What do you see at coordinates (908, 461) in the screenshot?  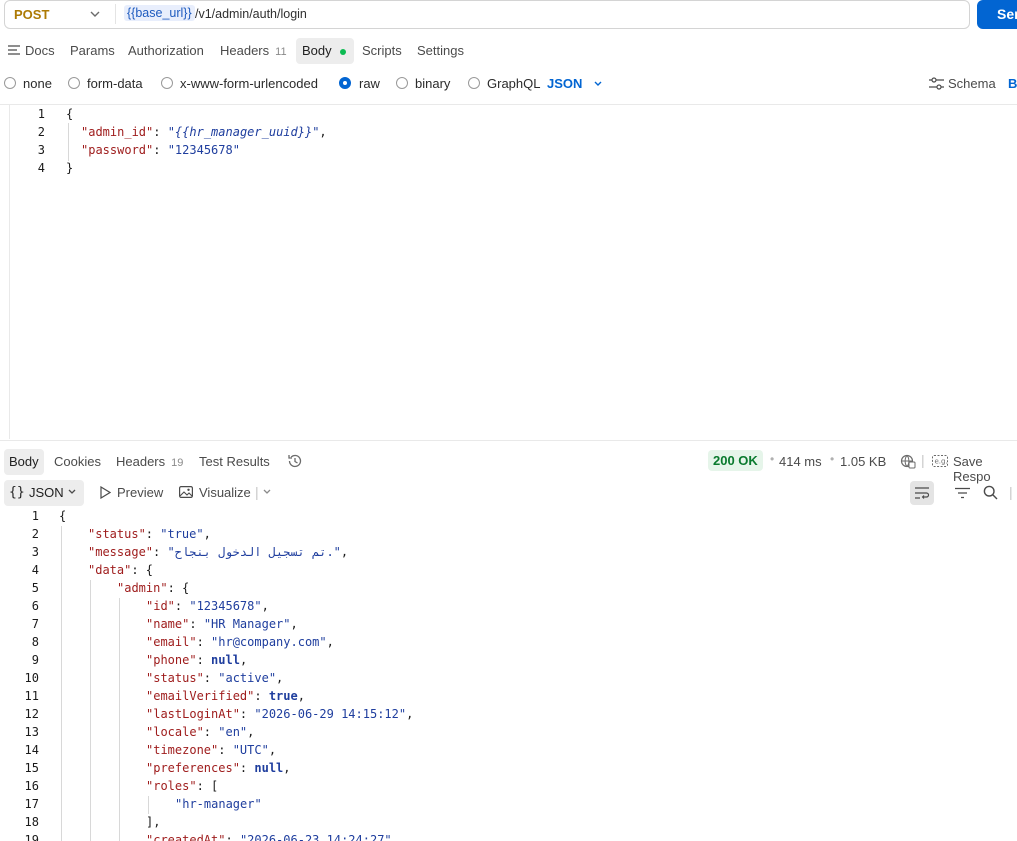 I see `network-globe-icon` at bounding box center [908, 461].